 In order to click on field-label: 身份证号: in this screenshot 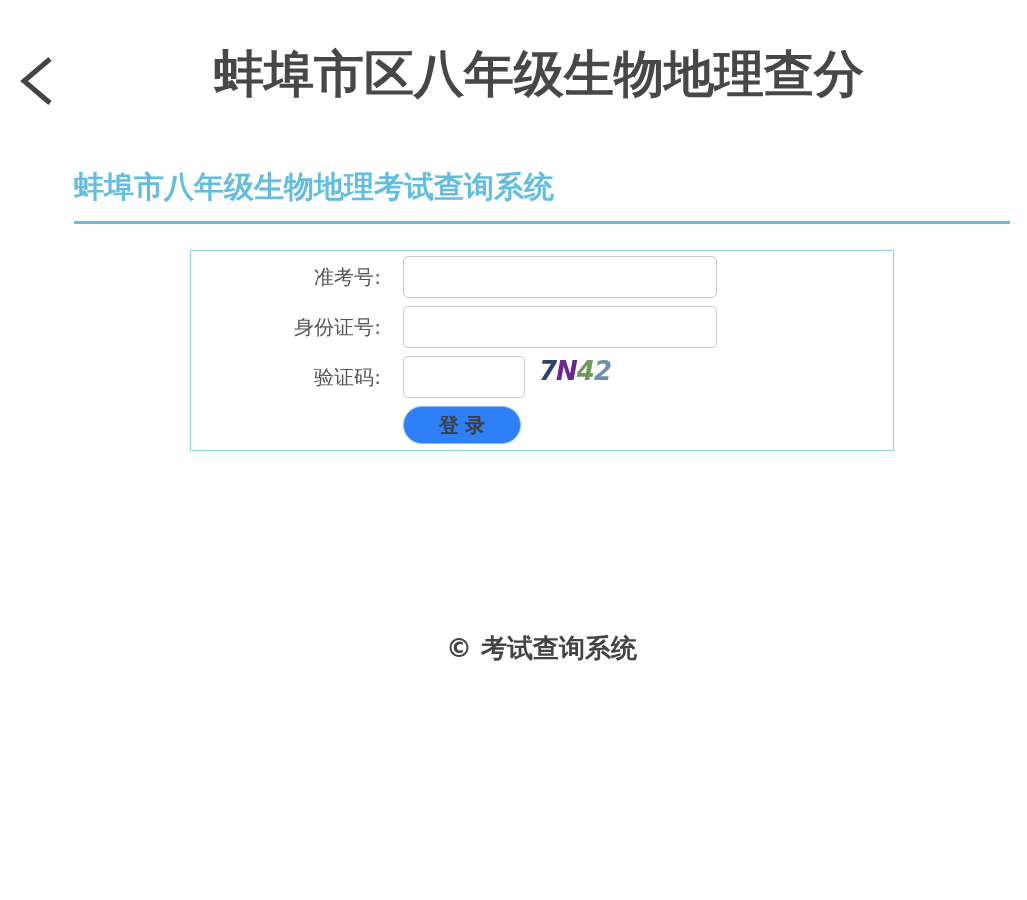, I will do `click(337, 327)`.